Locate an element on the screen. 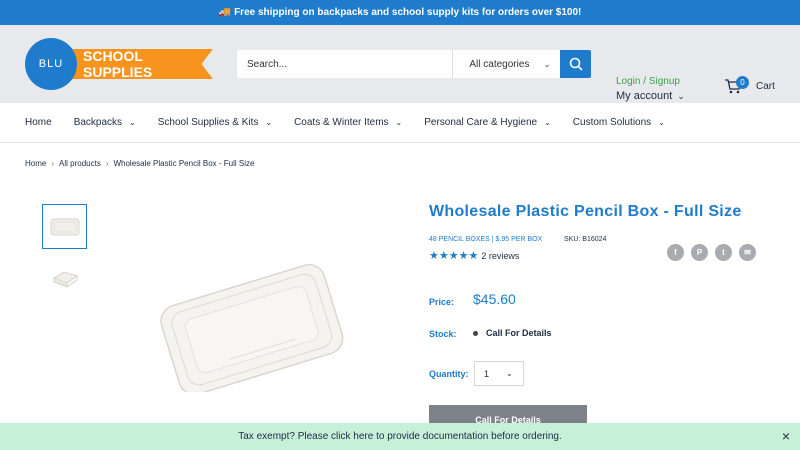 The image size is (800, 450). nav-item-school-supplies: School Supplies & Kits ⌄ is located at coordinates (215, 122).